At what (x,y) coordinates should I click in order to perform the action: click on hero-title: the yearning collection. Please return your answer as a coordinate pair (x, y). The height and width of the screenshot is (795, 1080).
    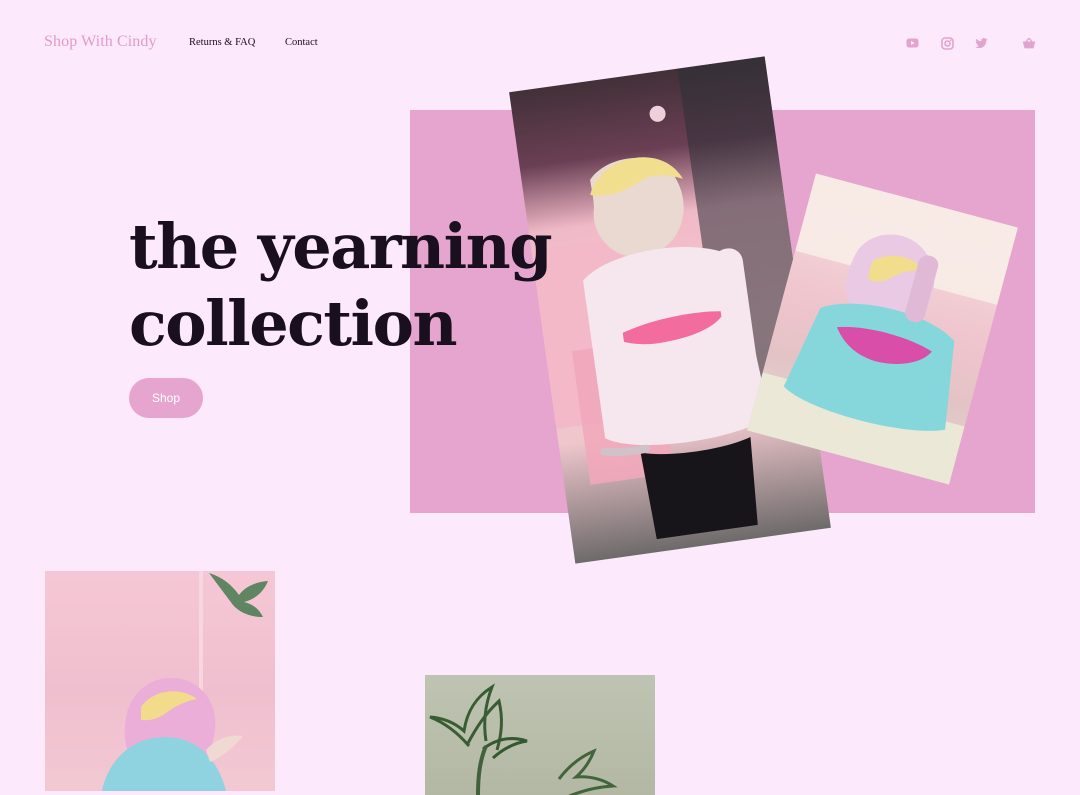
    Looking at the image, I should click on (341, 285).